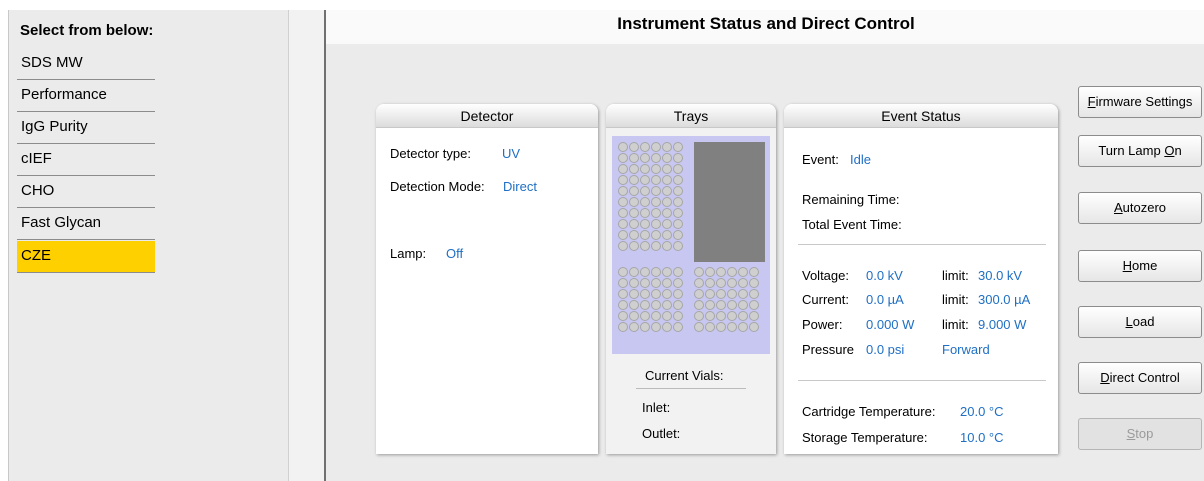 The height and width of the screenshot is (481, 1204). What do you see at coordinates (1140, 322) in the screenshot?
I see `load-button: Load` at bounding box center [1140, 322].